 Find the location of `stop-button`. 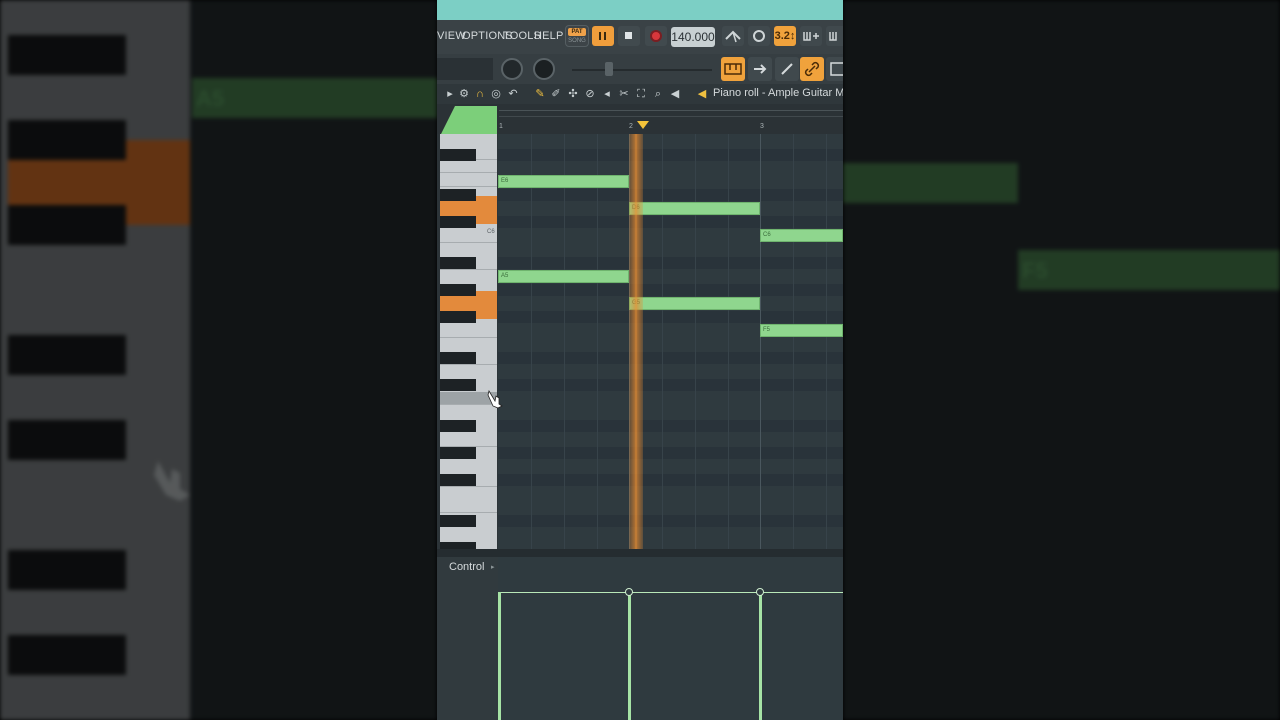

stop-button is located at coordinates (629, 36).